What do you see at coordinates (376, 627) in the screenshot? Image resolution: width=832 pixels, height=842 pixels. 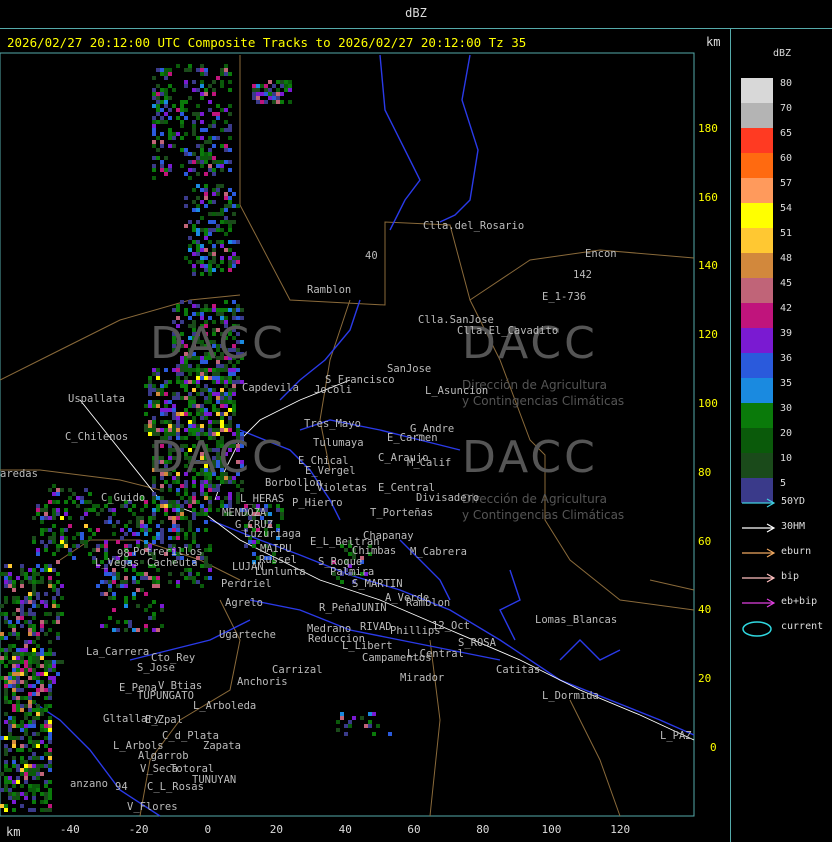 I see `place-label: RIVAD` at bounding box center [376, 627].